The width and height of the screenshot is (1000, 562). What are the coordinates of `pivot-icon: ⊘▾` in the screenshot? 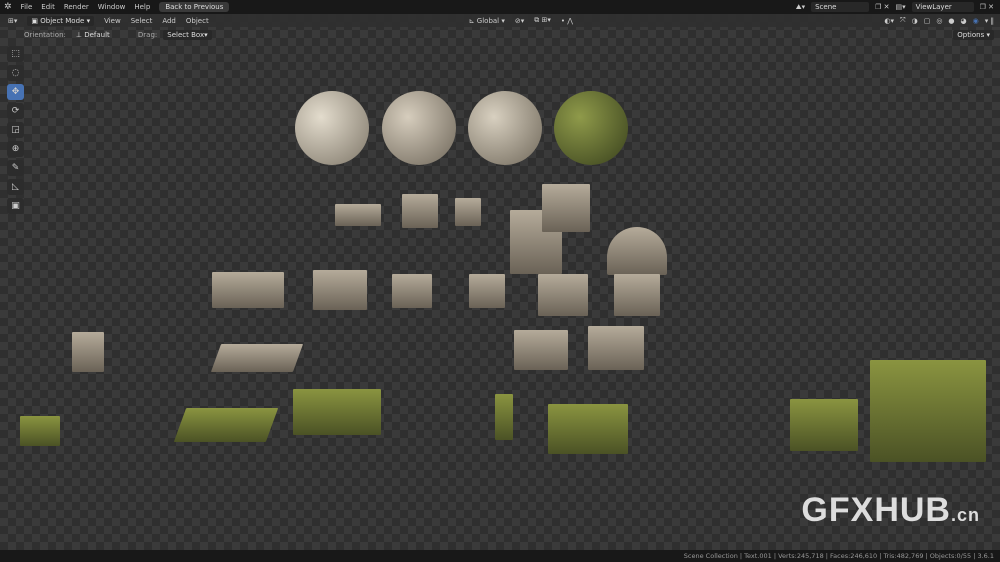 It's located at (519, 21).